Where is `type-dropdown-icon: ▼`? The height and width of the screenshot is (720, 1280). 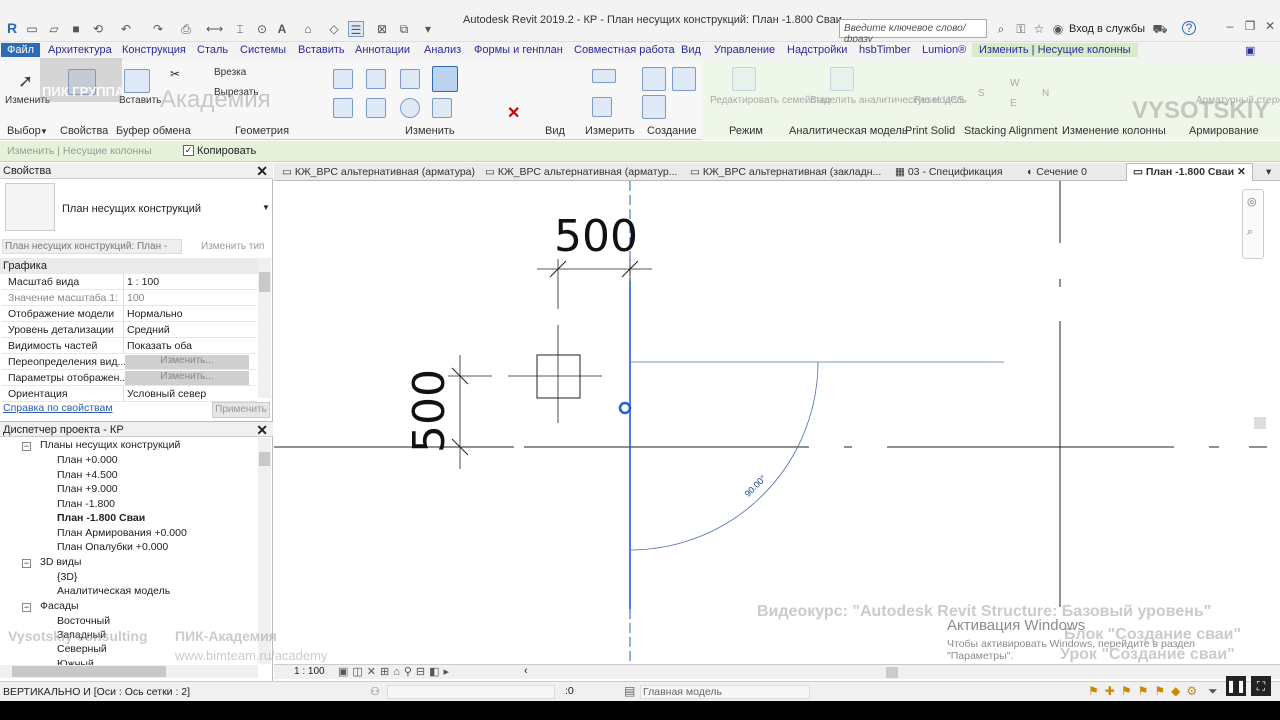
type-dropdown-icon: ▼ is located at coordinates (266, 207).